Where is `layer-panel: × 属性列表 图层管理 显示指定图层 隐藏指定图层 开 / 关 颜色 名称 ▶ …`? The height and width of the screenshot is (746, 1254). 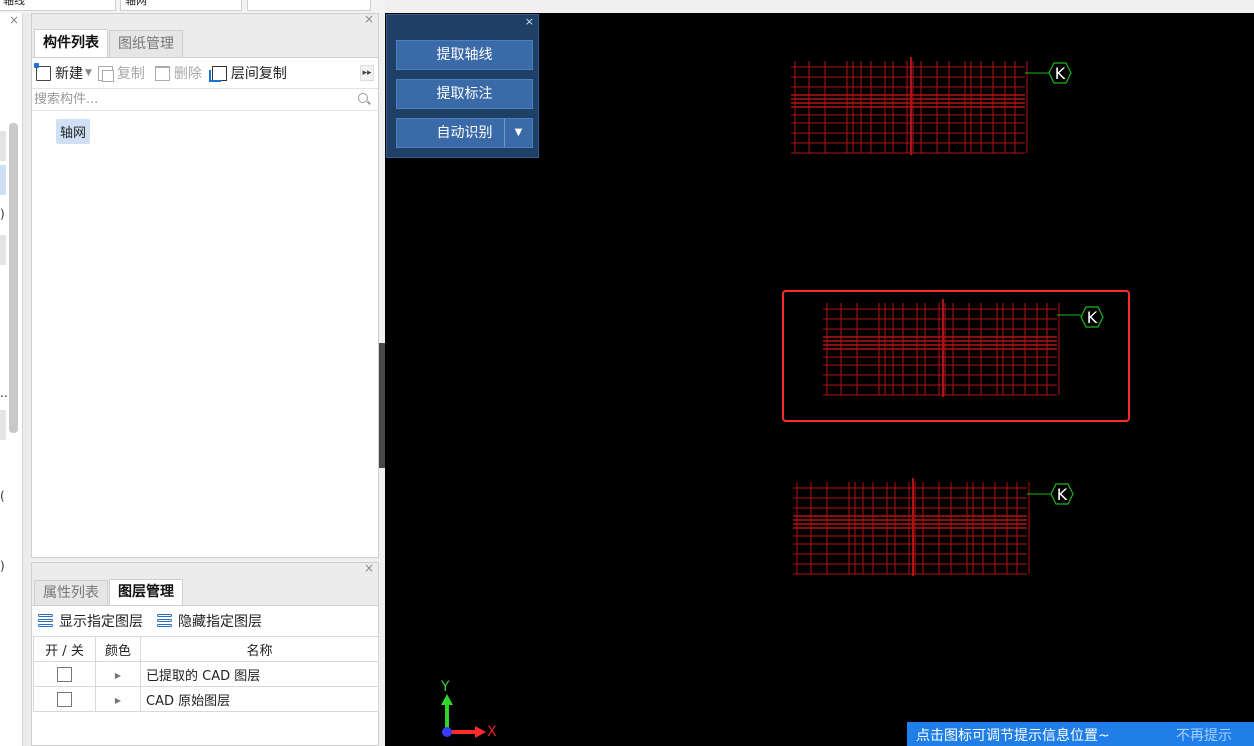 layer-panel: × 属性列表 图层管理 显示指定图层 隐藏指定图层 开 / 关 颜色 名称 ▶ … is located at coordinates (205, 653).